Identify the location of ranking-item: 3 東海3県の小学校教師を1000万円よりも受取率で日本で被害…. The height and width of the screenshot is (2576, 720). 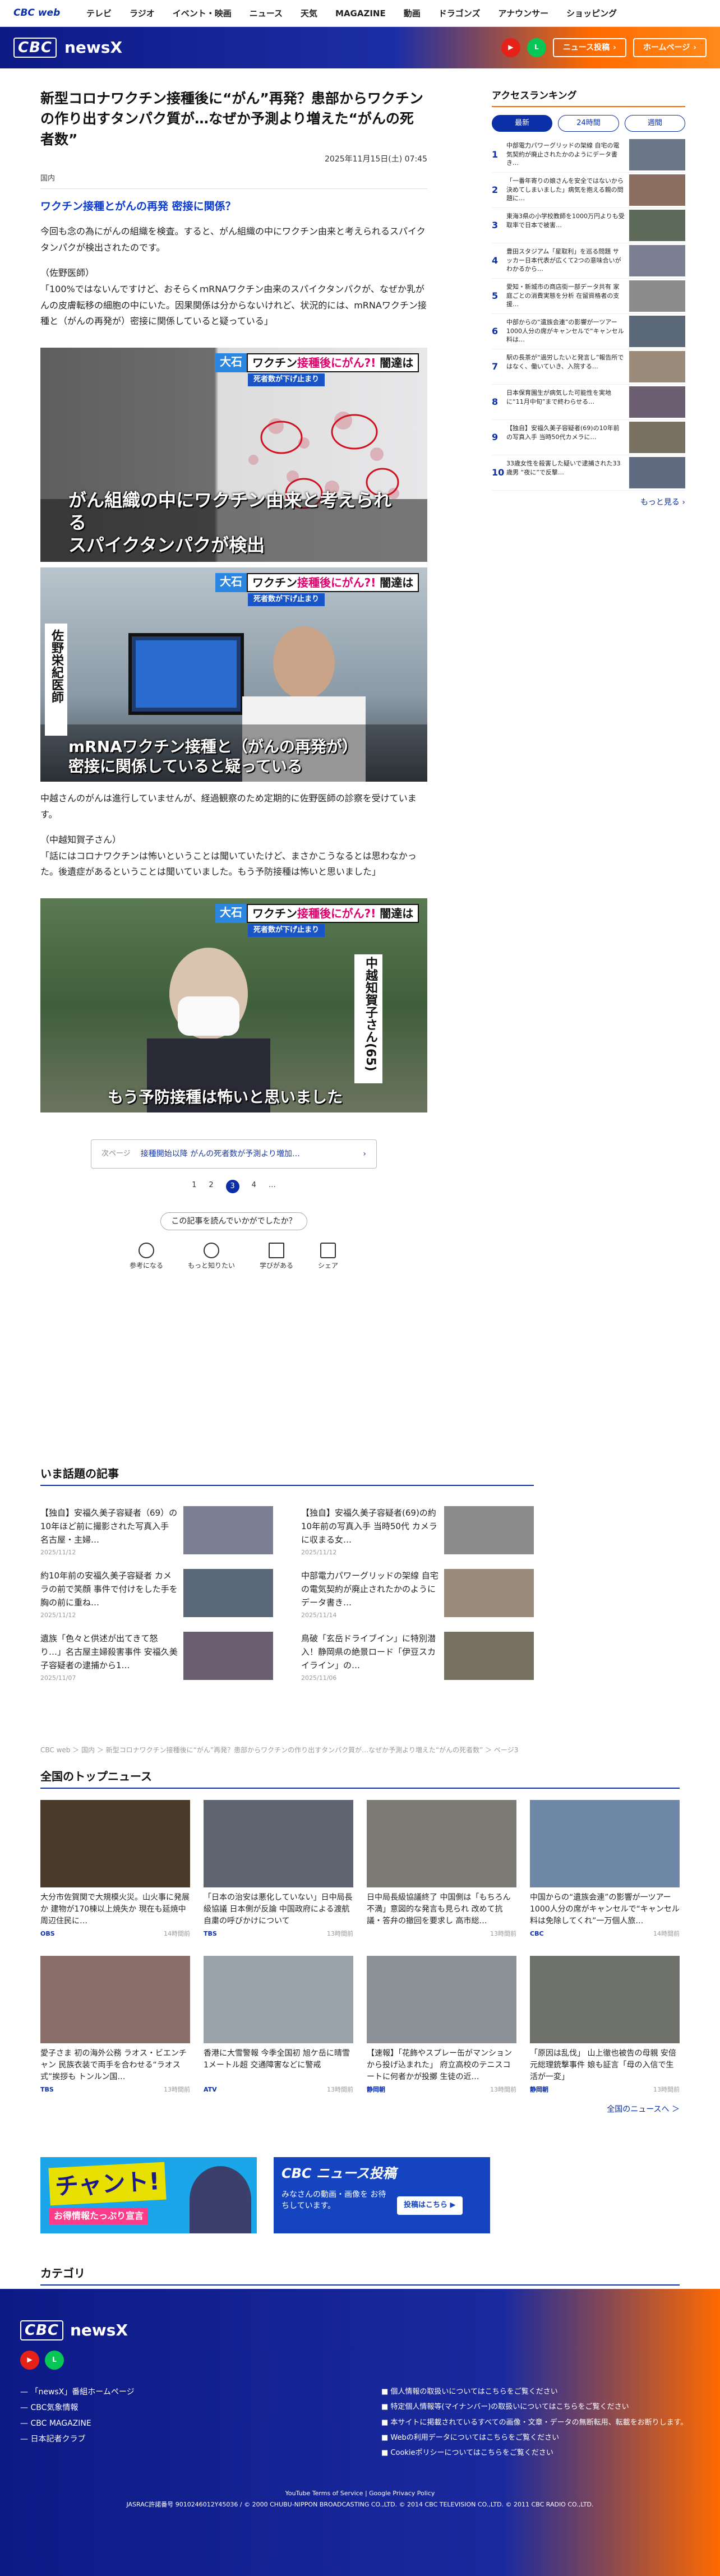
(588, 226).